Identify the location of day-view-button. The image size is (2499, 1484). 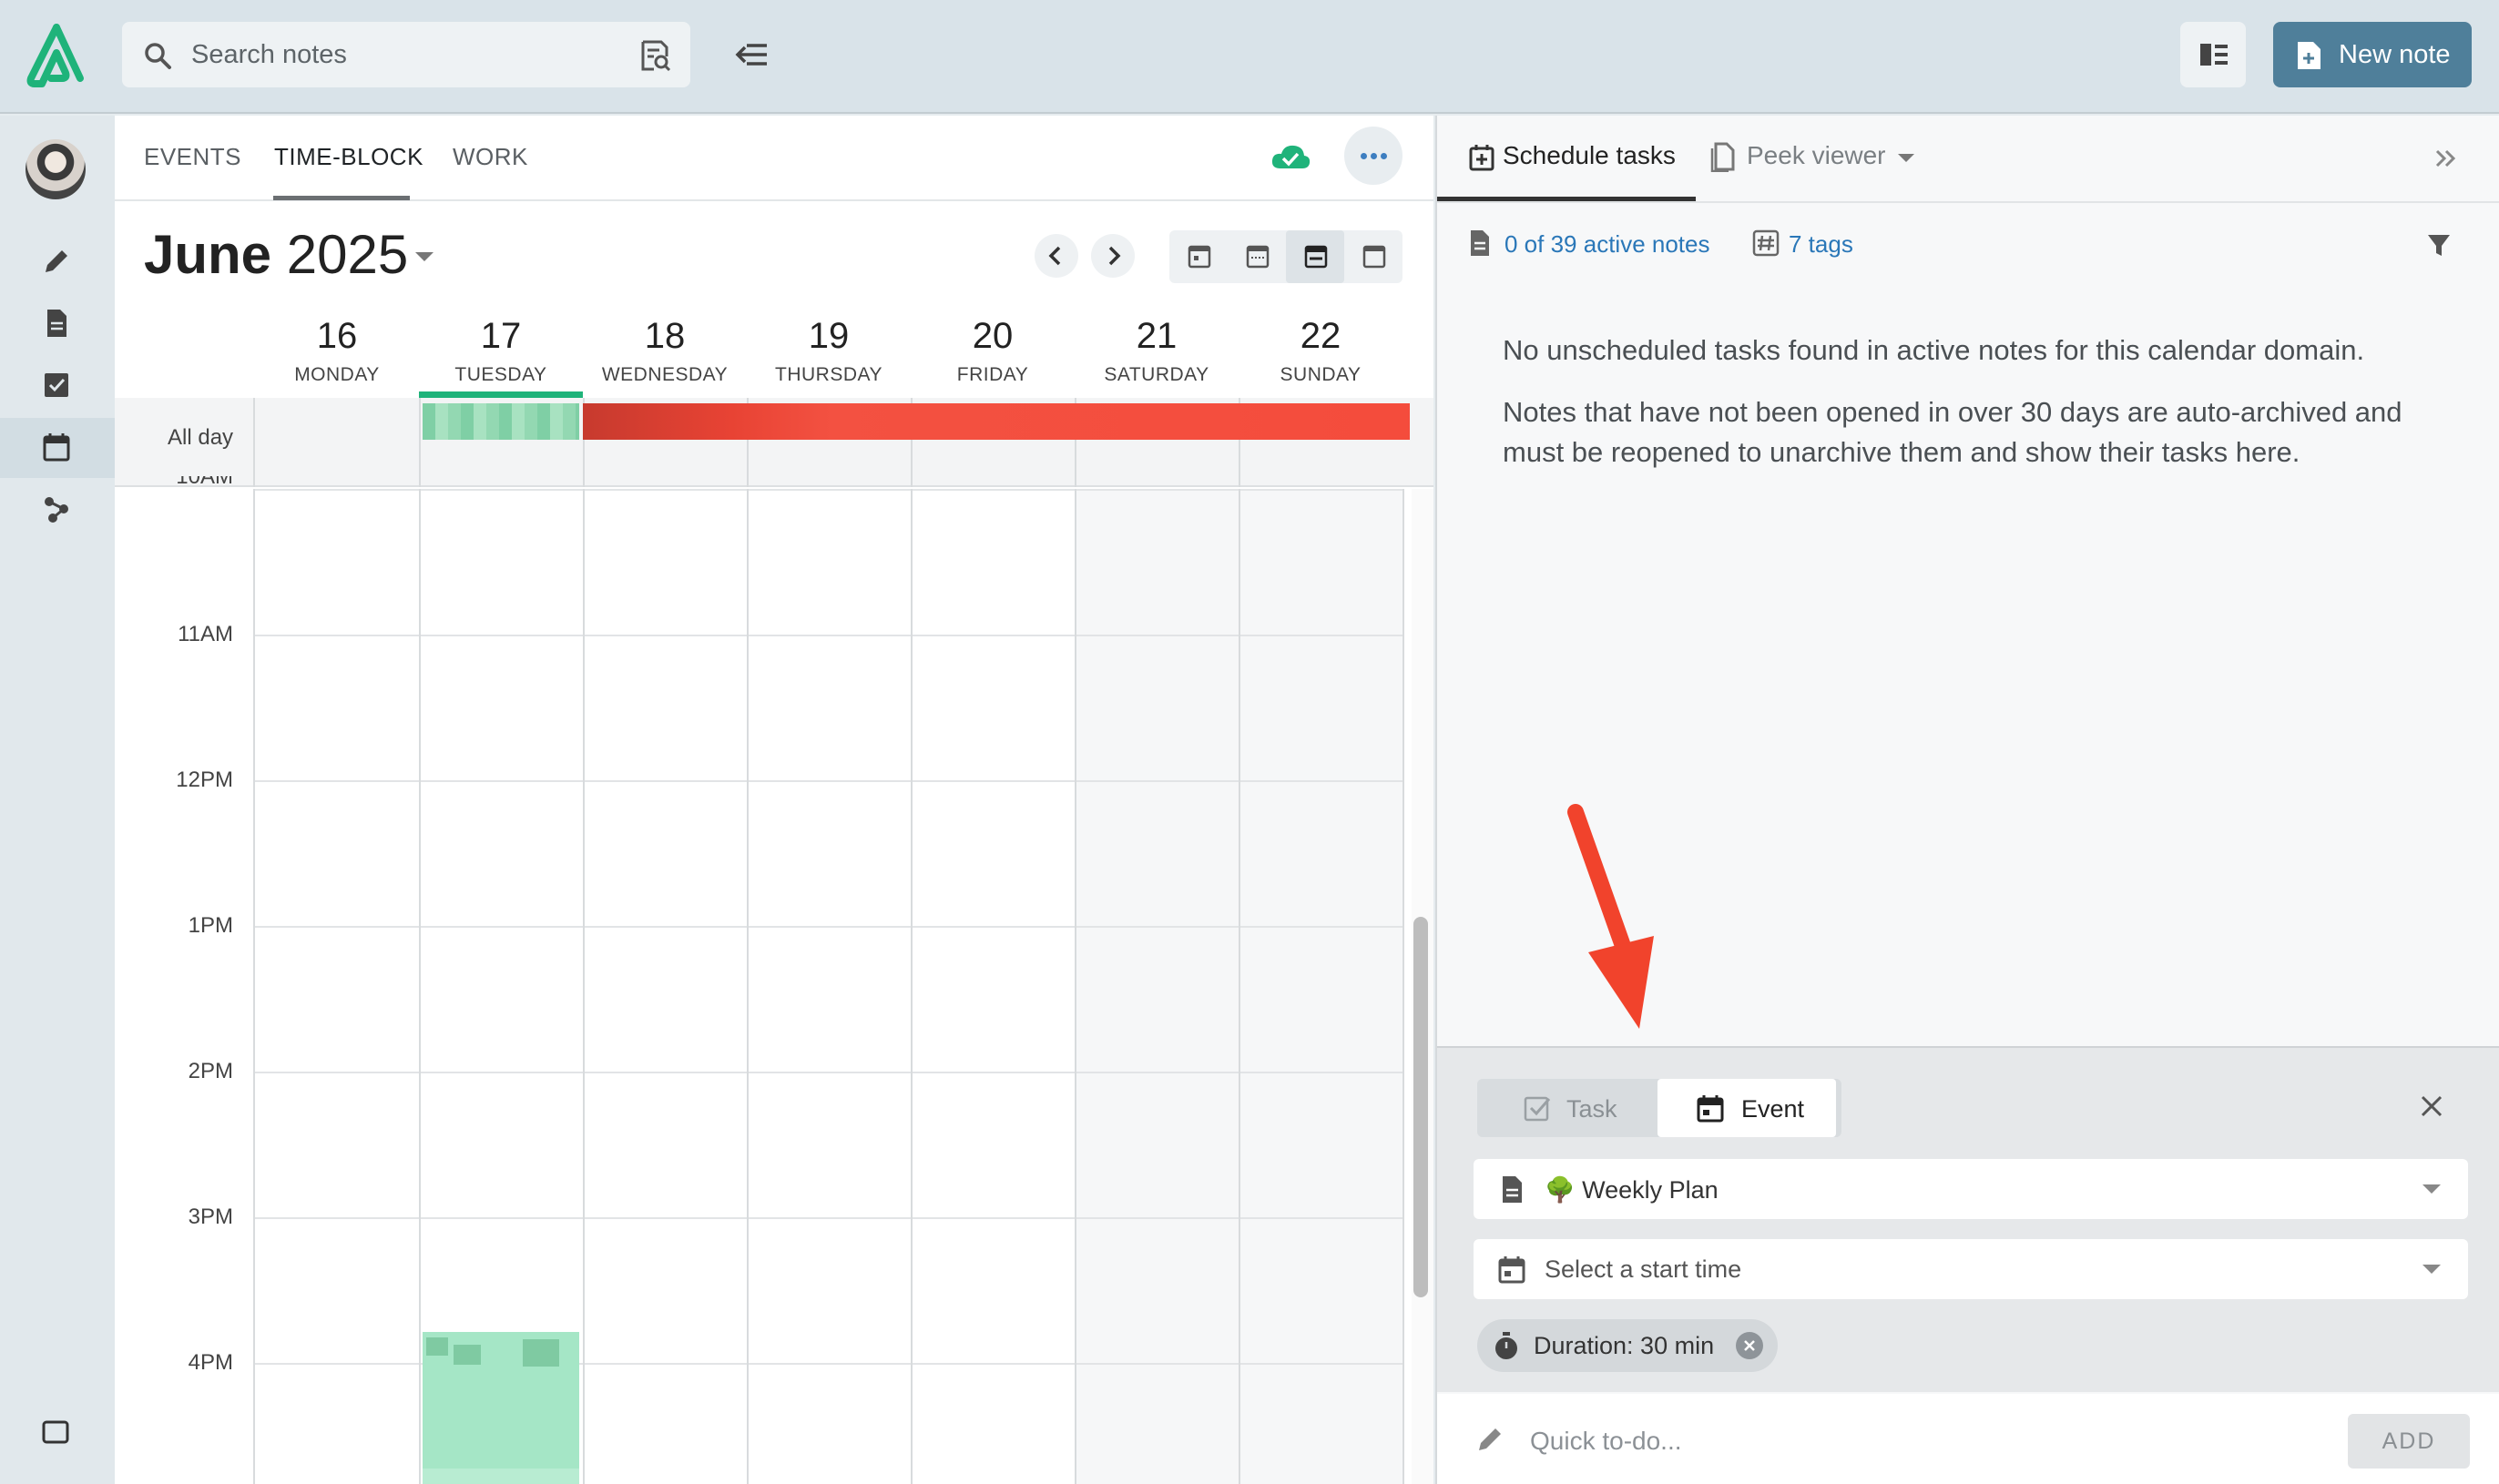
(1199, 256).